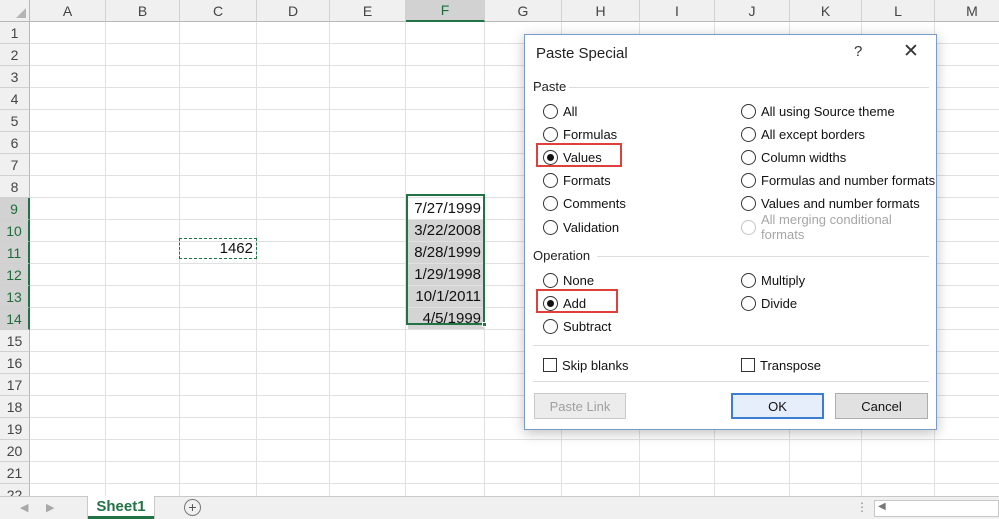 The image size is (999, 519). I want to click on row-header-14: 14, so click(15, 319).